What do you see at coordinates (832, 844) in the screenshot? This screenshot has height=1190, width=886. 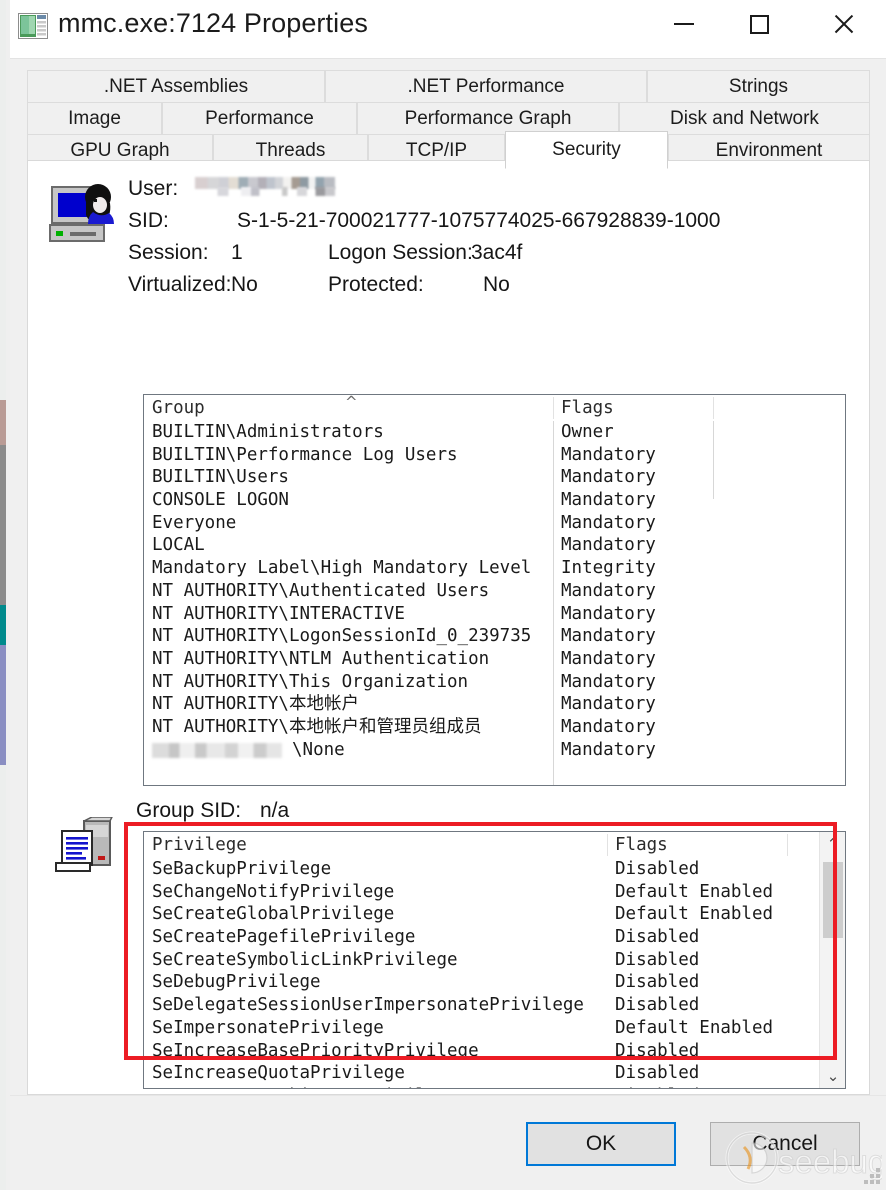 I see `scroll-up-icon: ⌃` at bounding box center [832, 844].